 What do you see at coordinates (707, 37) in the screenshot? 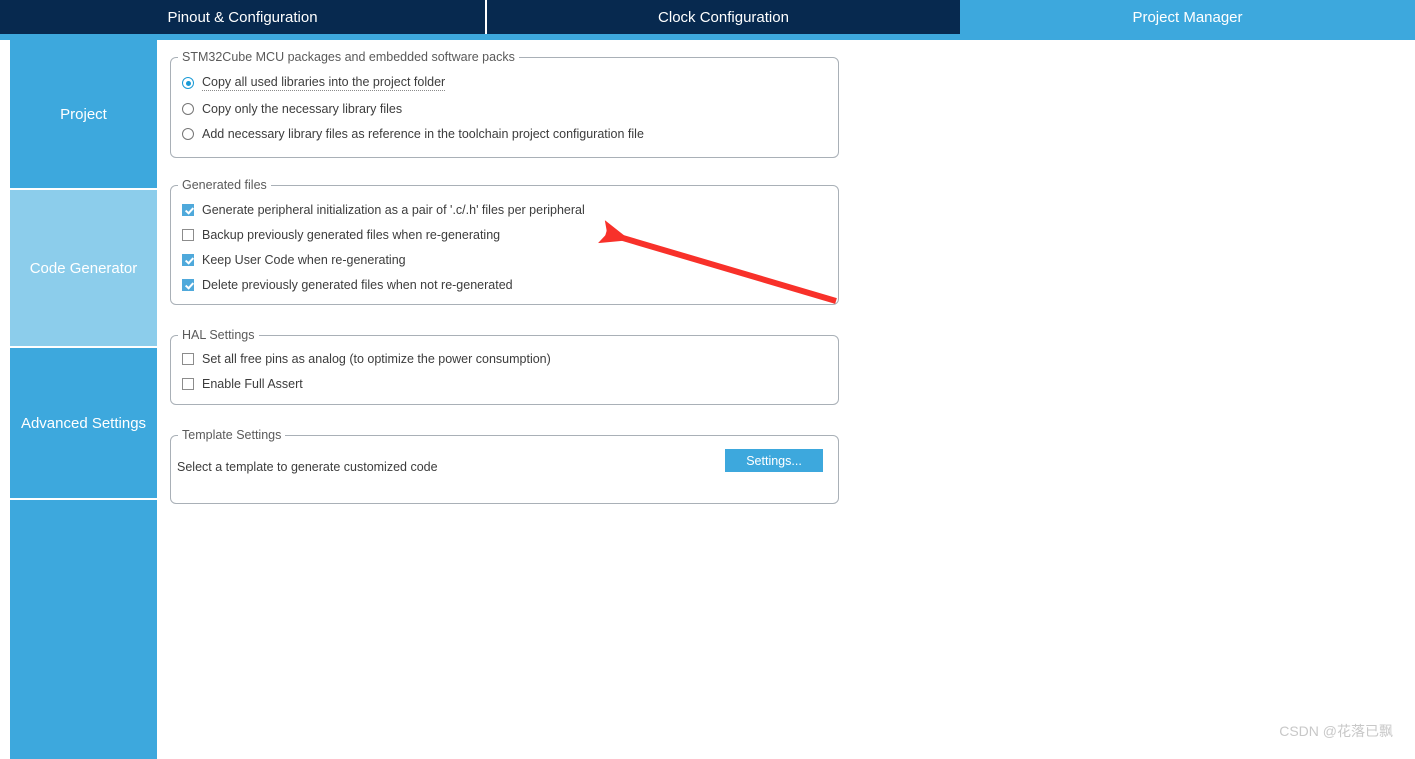
I see `active-tab-underline` at bounding box center [707, 37].